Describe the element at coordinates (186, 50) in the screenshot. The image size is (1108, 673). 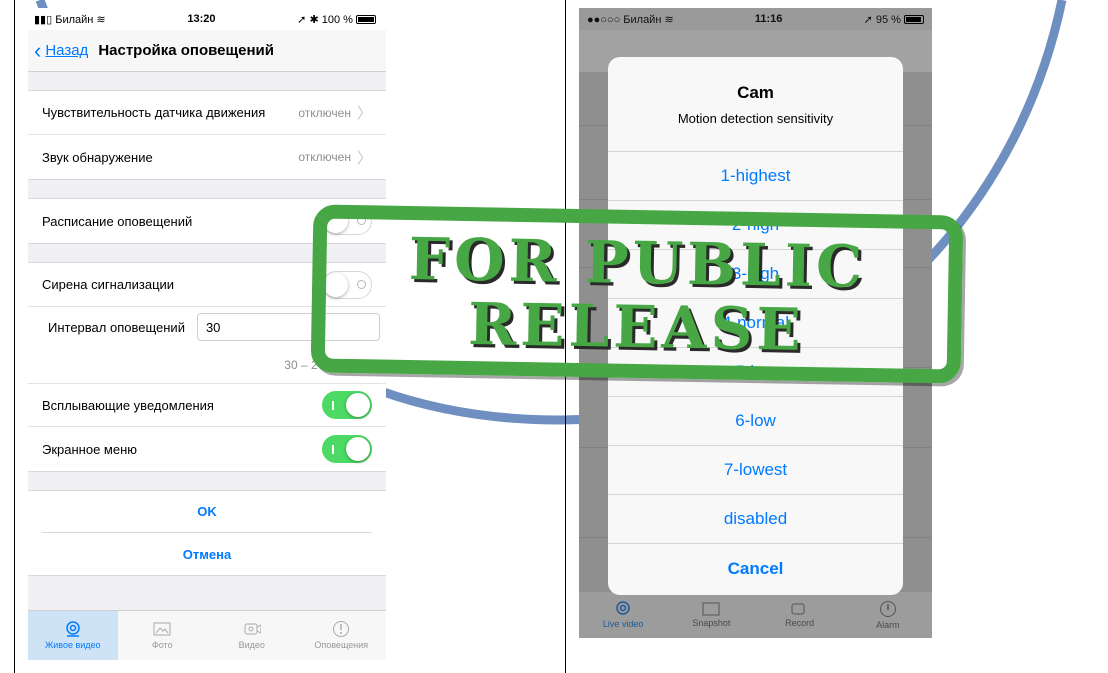
I see `page-title: Настройка оповещений` at that location.